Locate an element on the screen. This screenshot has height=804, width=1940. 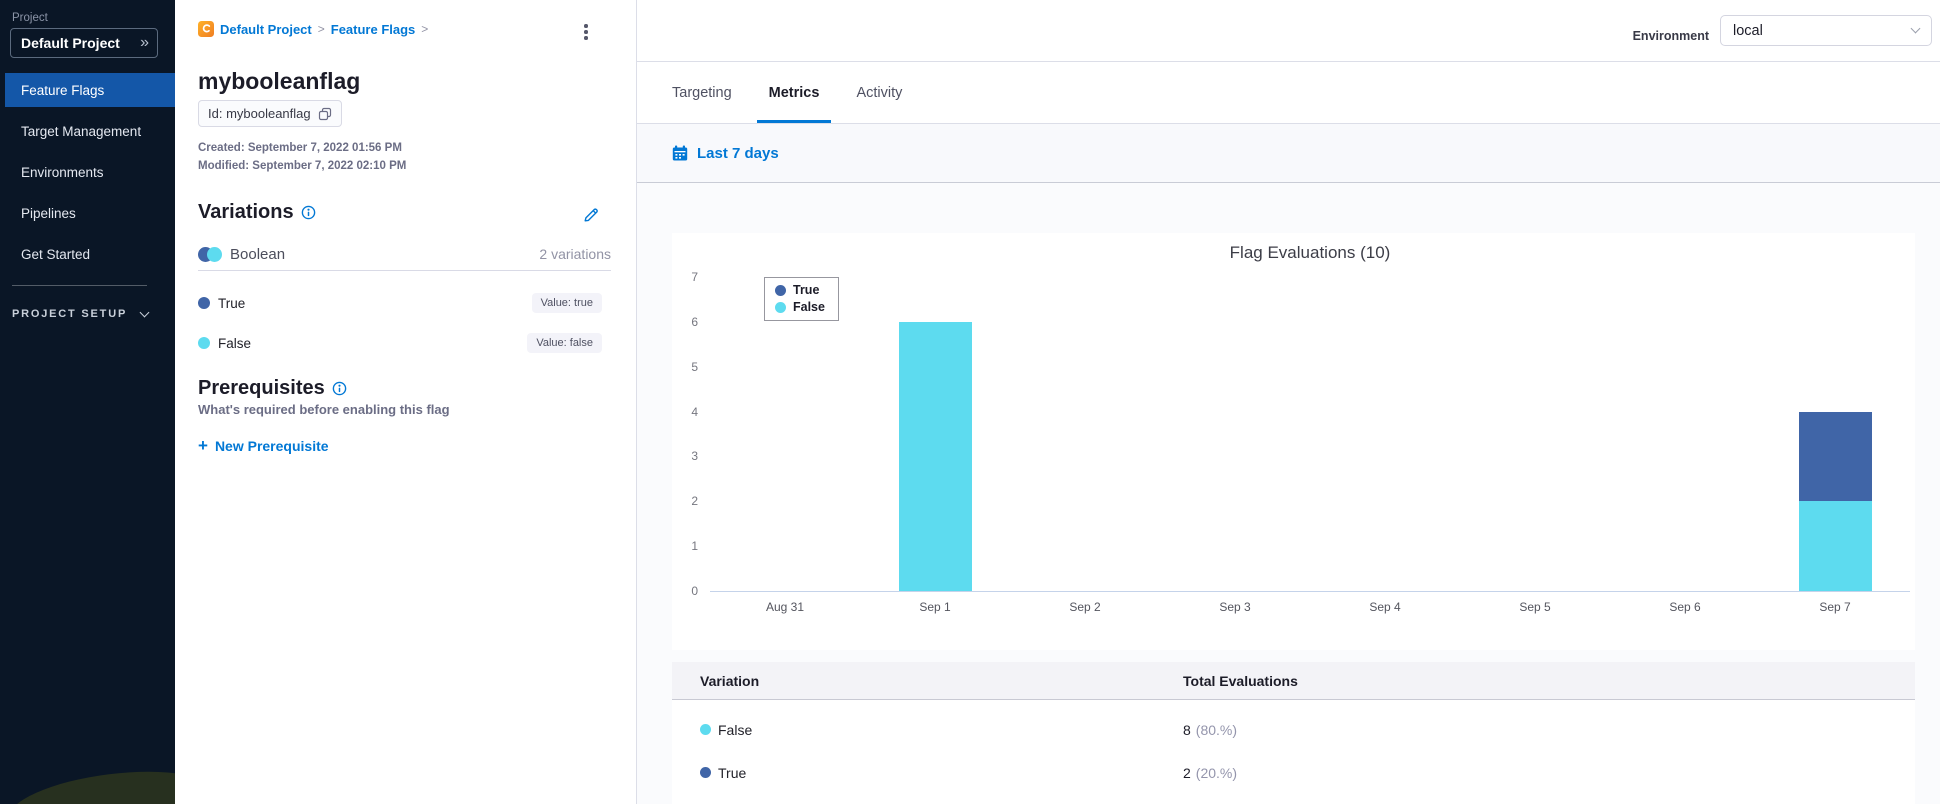
legend-label: True is located at coordinates (806, 290).